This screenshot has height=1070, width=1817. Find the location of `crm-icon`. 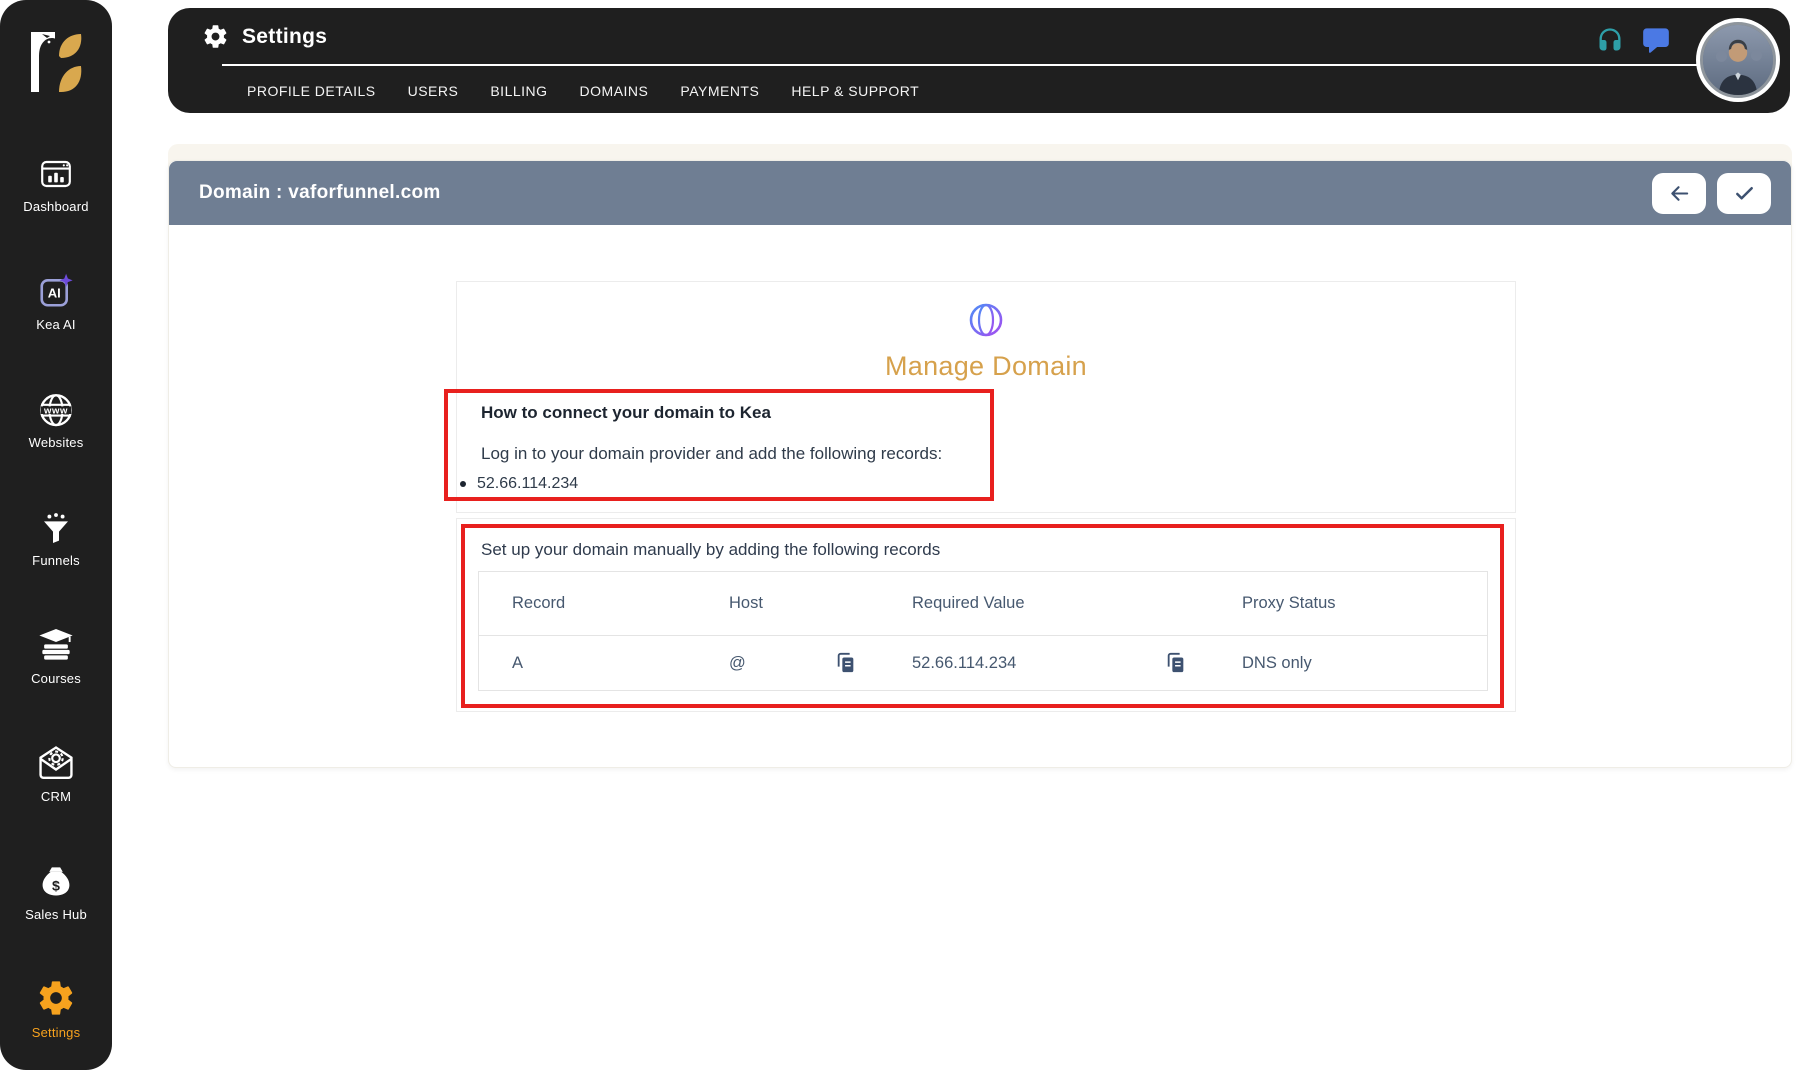

crm-icon is located at coordinates (56, 762).